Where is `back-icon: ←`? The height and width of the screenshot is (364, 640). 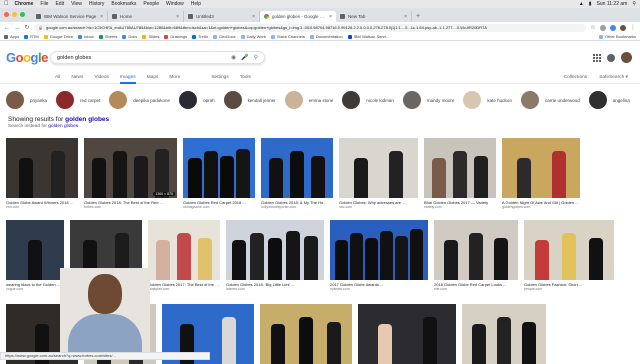 back-icon: ← is located at coordinates (7, 28).